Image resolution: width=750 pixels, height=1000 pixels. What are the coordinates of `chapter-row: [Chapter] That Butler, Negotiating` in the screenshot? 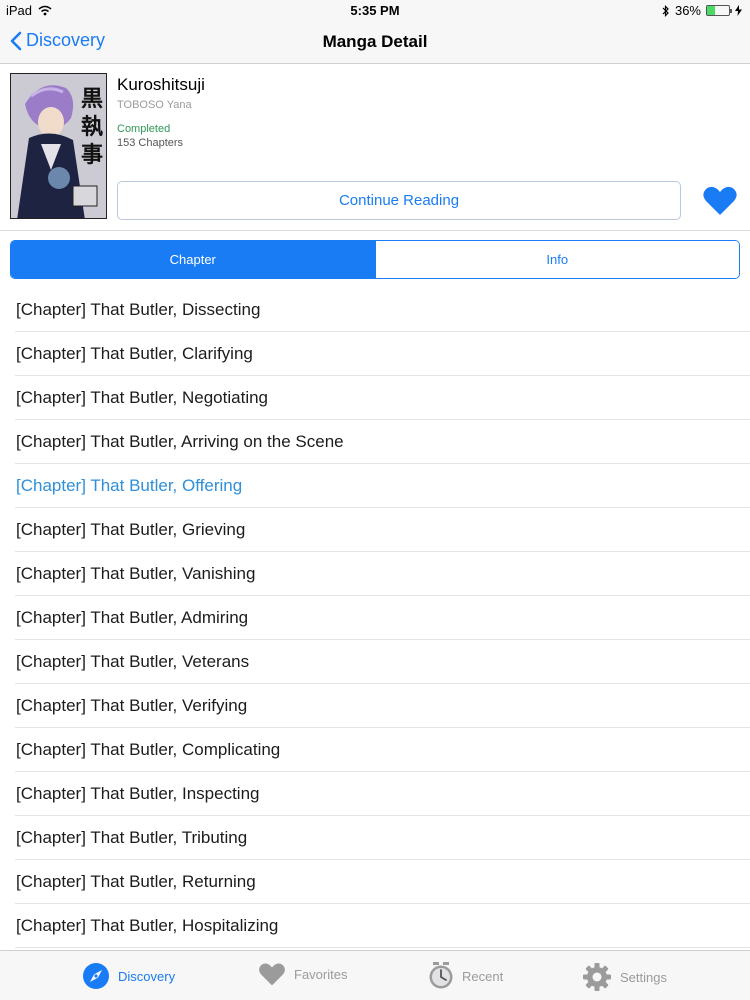 It's located at (375, 398).